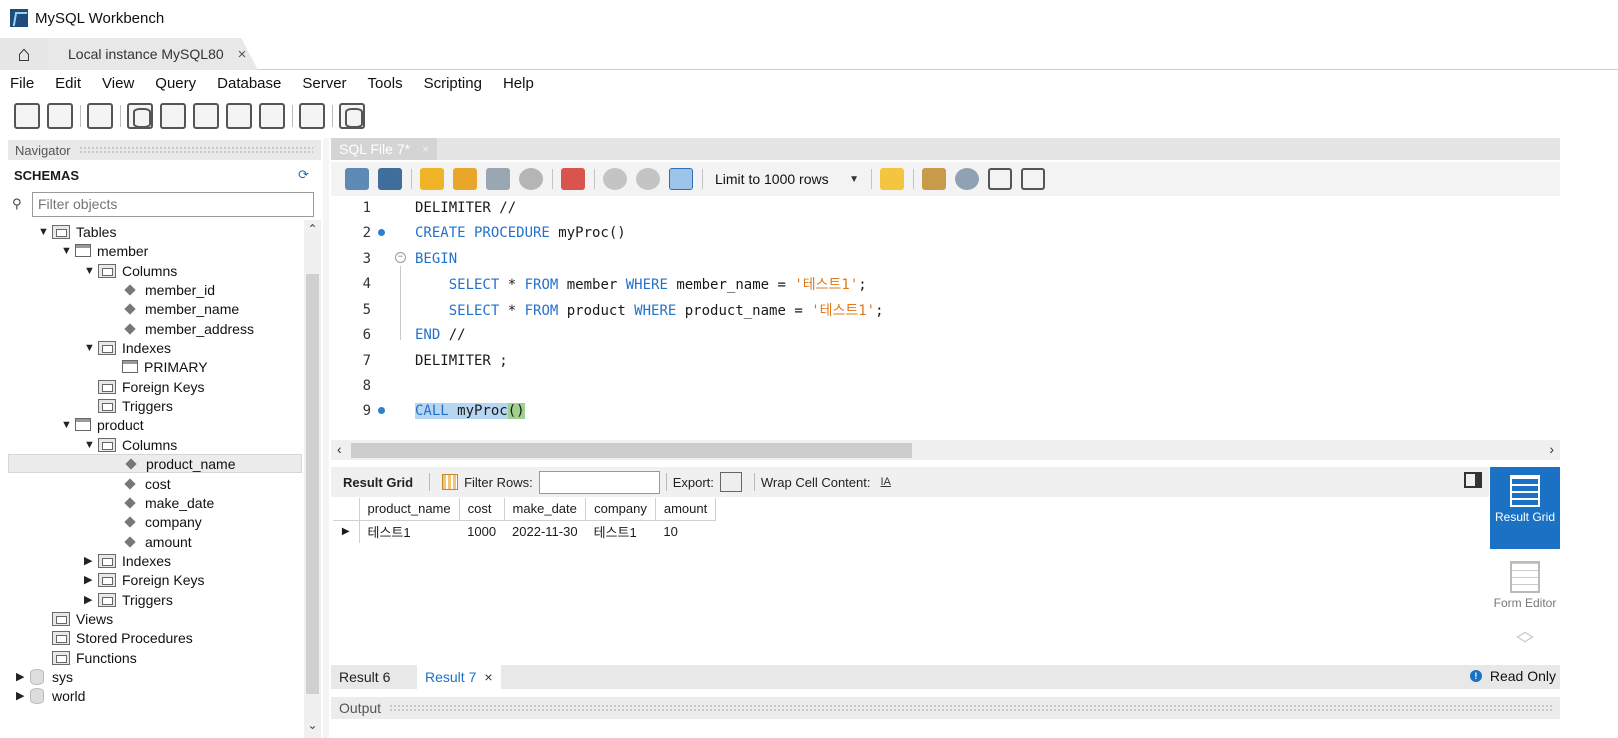 The image size is (1618, 738). Describe the element at coordinates (303, 175) in the screenshot. I see `refresh-schemas-icon: ⟳` at that location.